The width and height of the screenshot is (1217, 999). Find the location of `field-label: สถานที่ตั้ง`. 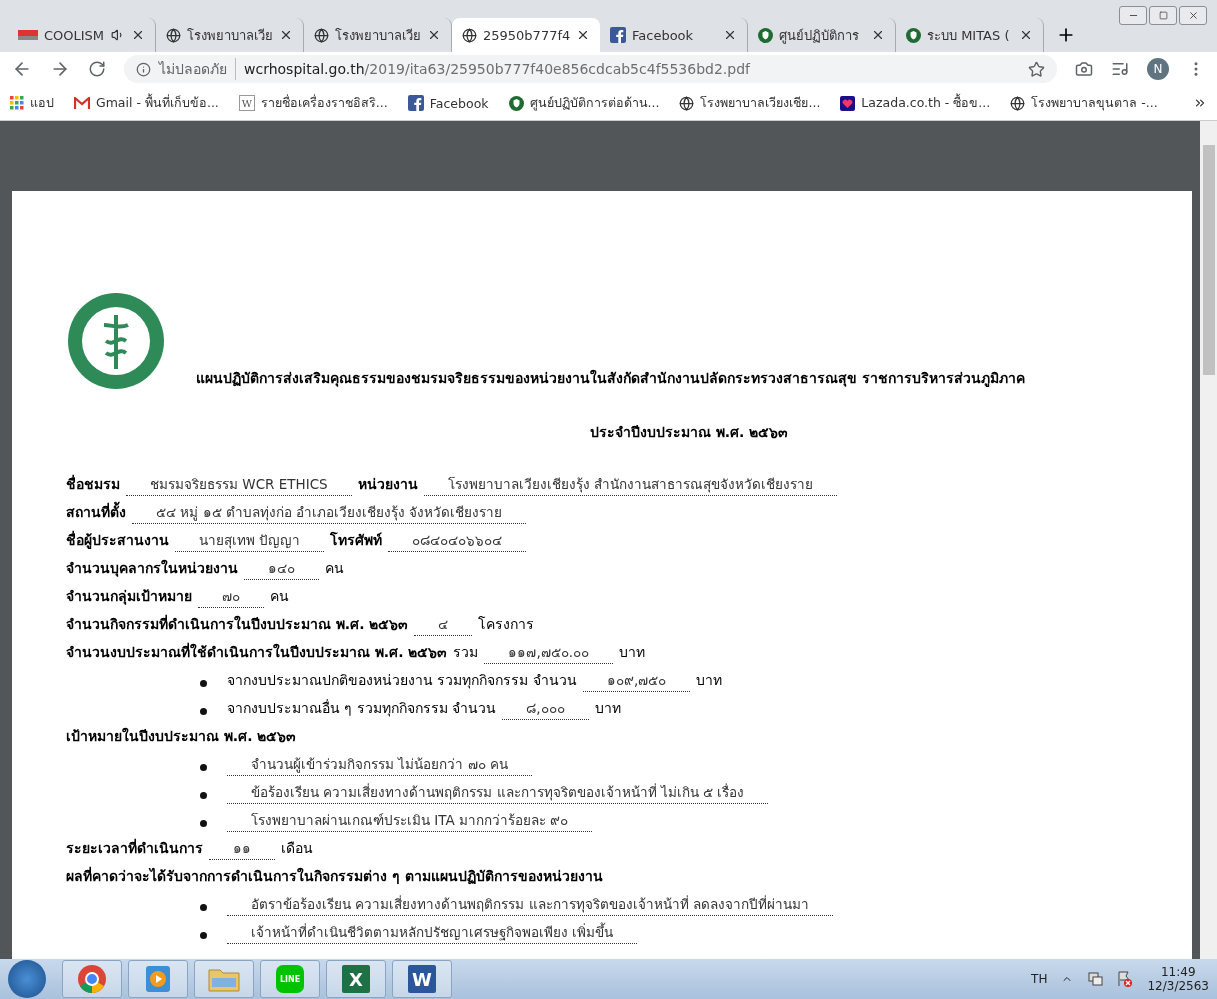

field-label: สถานที่ตั้ง is located at coordinates (96, 512).